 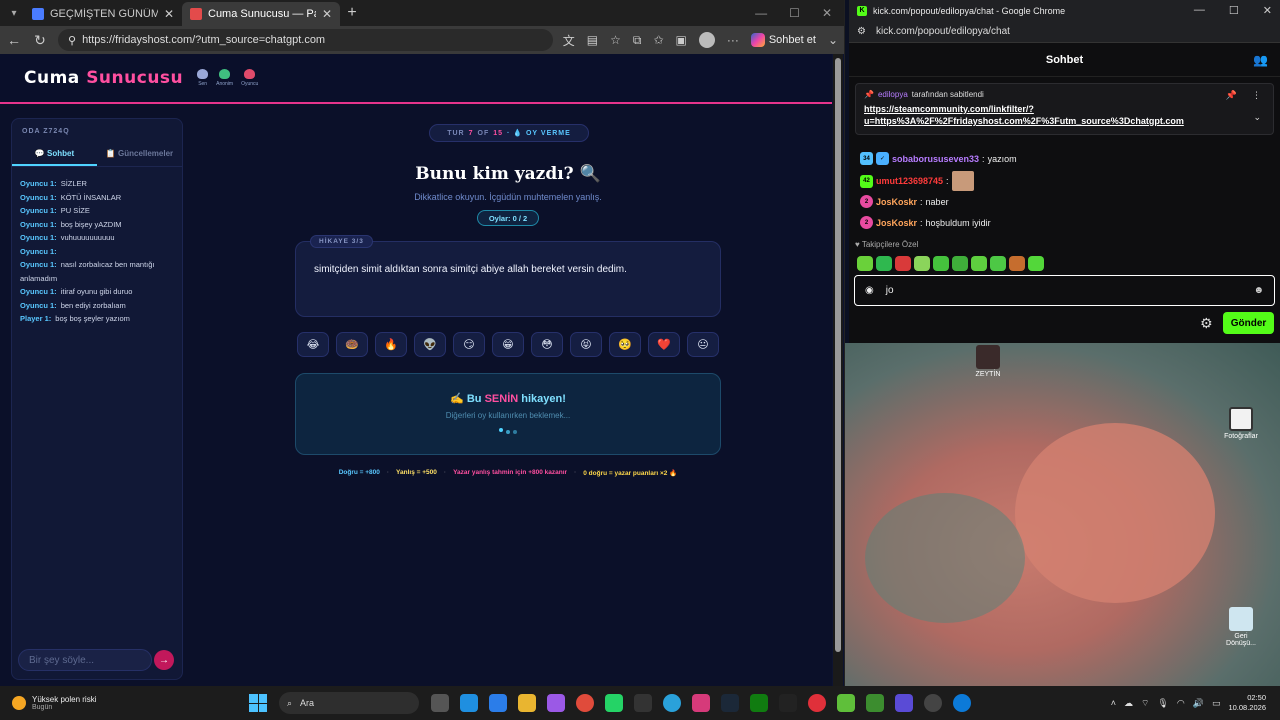 What do you see at coordinates (352, 13) in the screenshot?
I see `new-tab-button: +` at bounding box center [352, 13].